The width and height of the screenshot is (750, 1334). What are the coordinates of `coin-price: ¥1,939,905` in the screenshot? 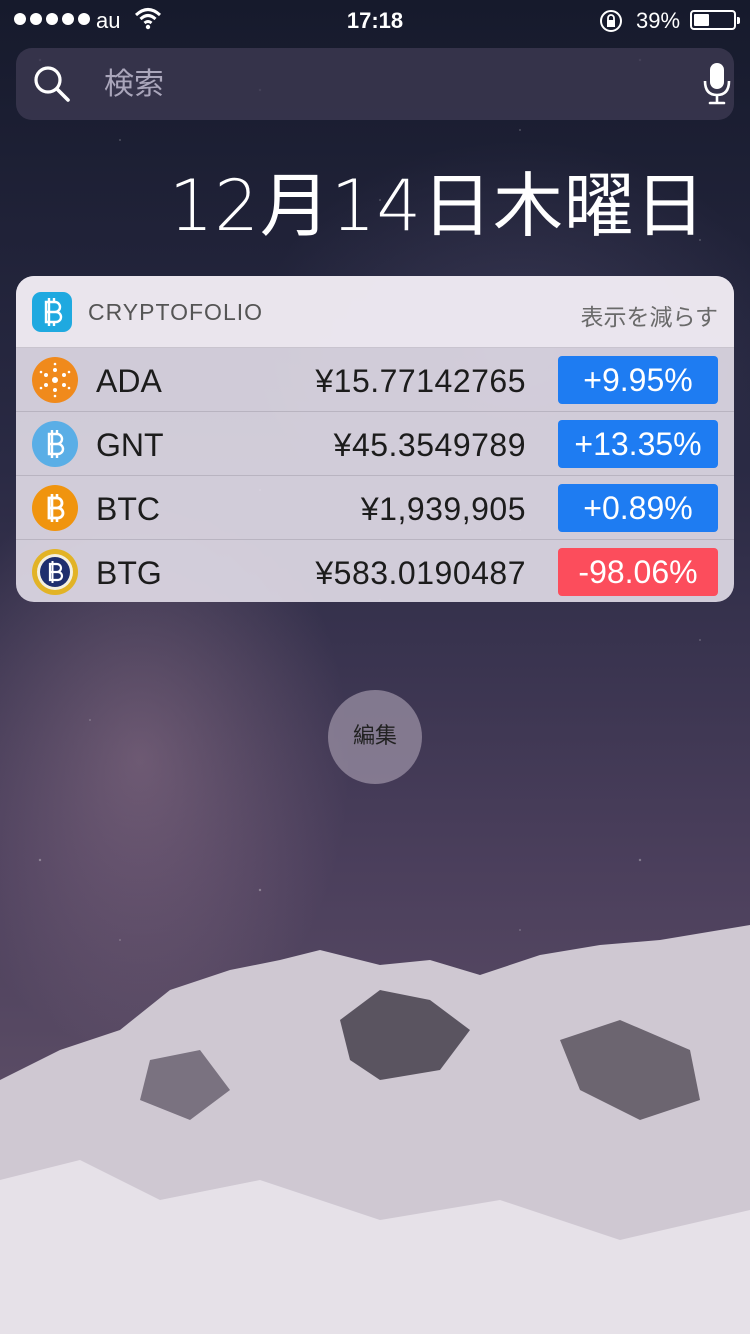 It's located at (443, 509).